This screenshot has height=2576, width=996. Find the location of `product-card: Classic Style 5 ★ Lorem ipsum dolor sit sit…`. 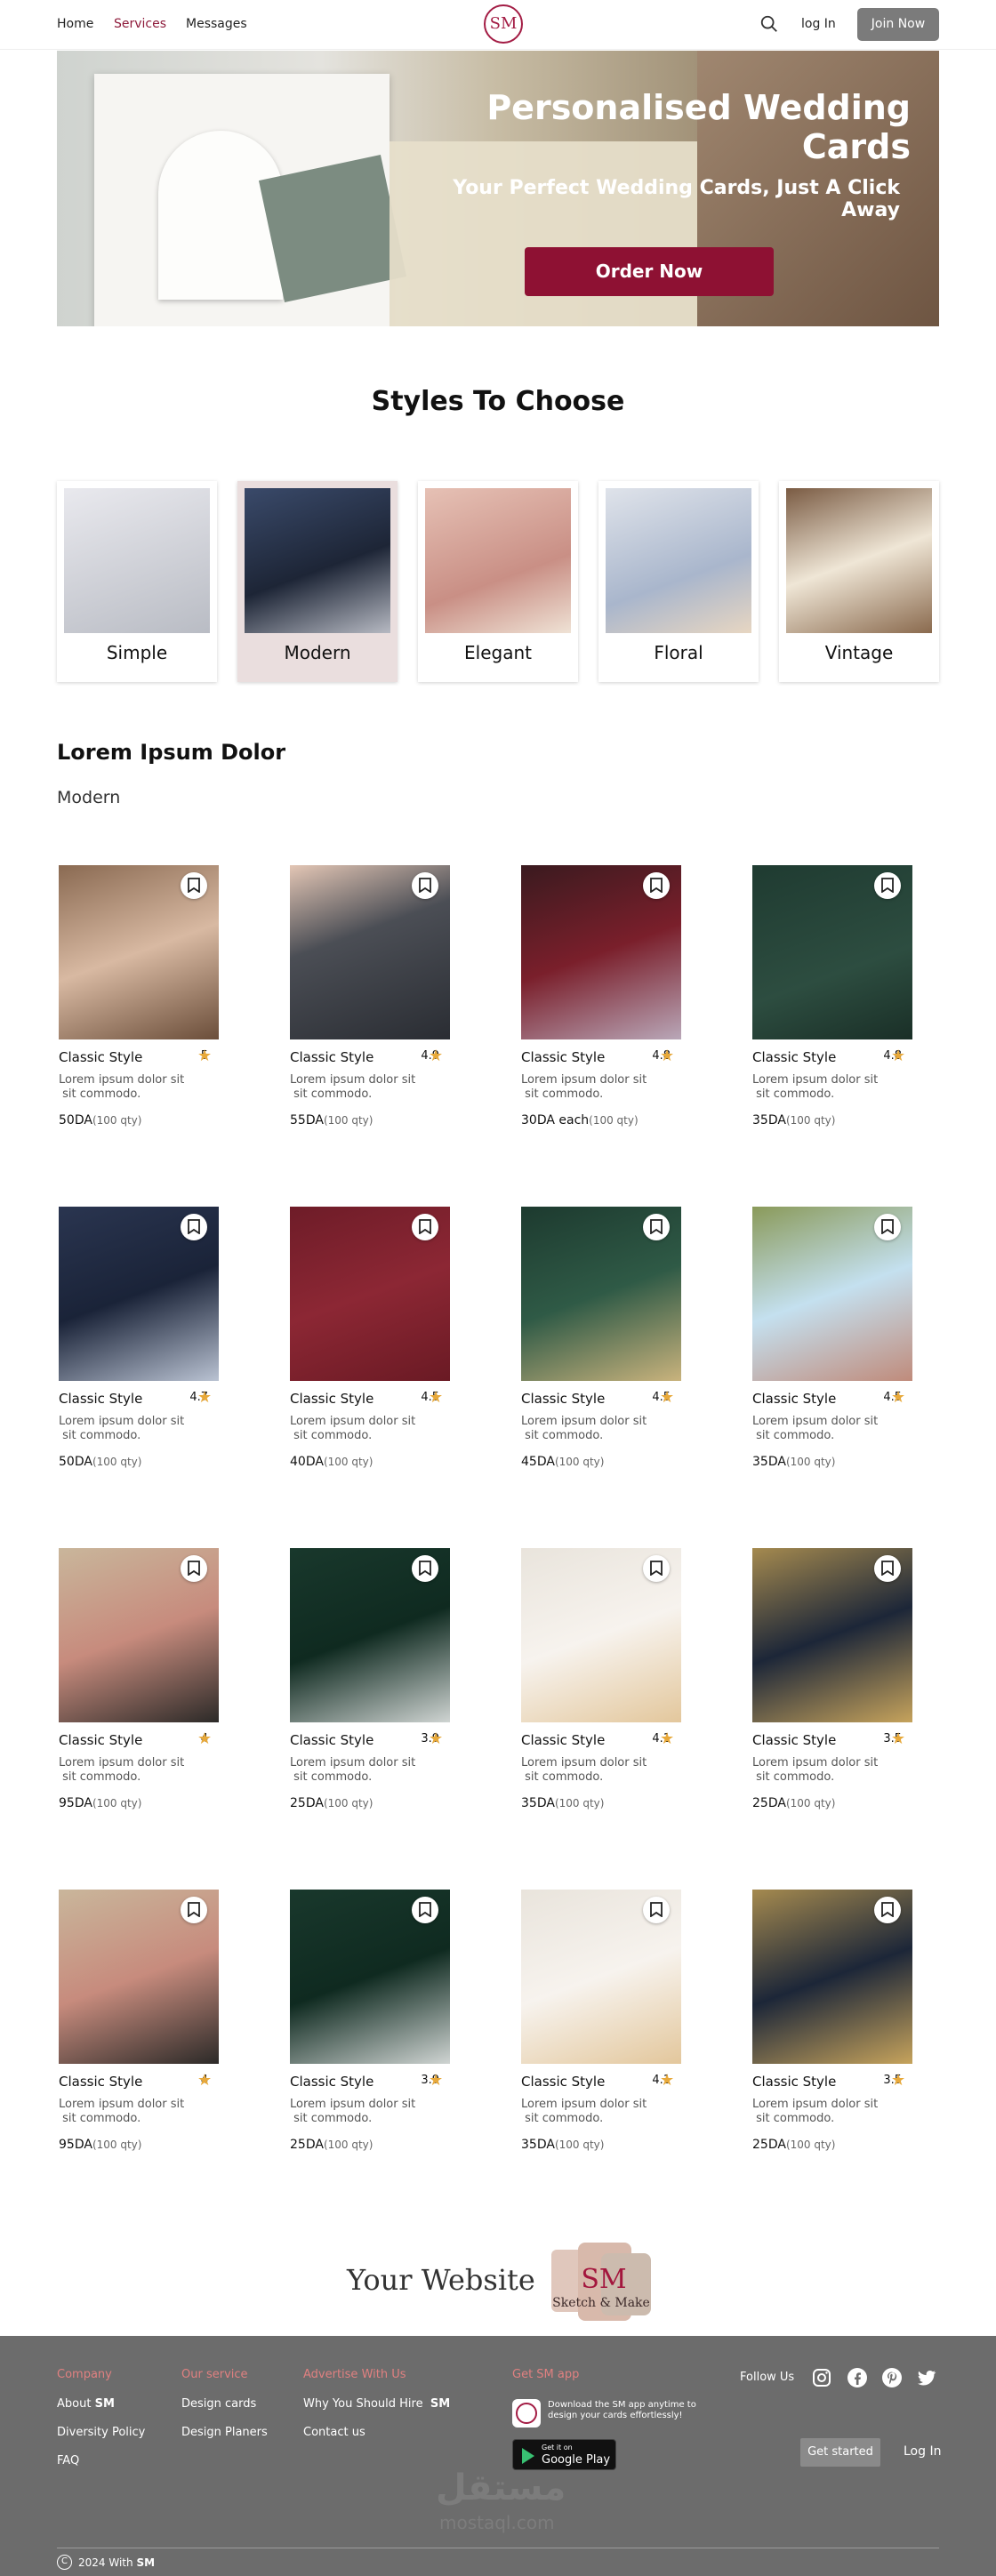

product-card: Classic Style 5 ★ Lorem ipsum dolor sit sit… is located at coordinates (141, 998).